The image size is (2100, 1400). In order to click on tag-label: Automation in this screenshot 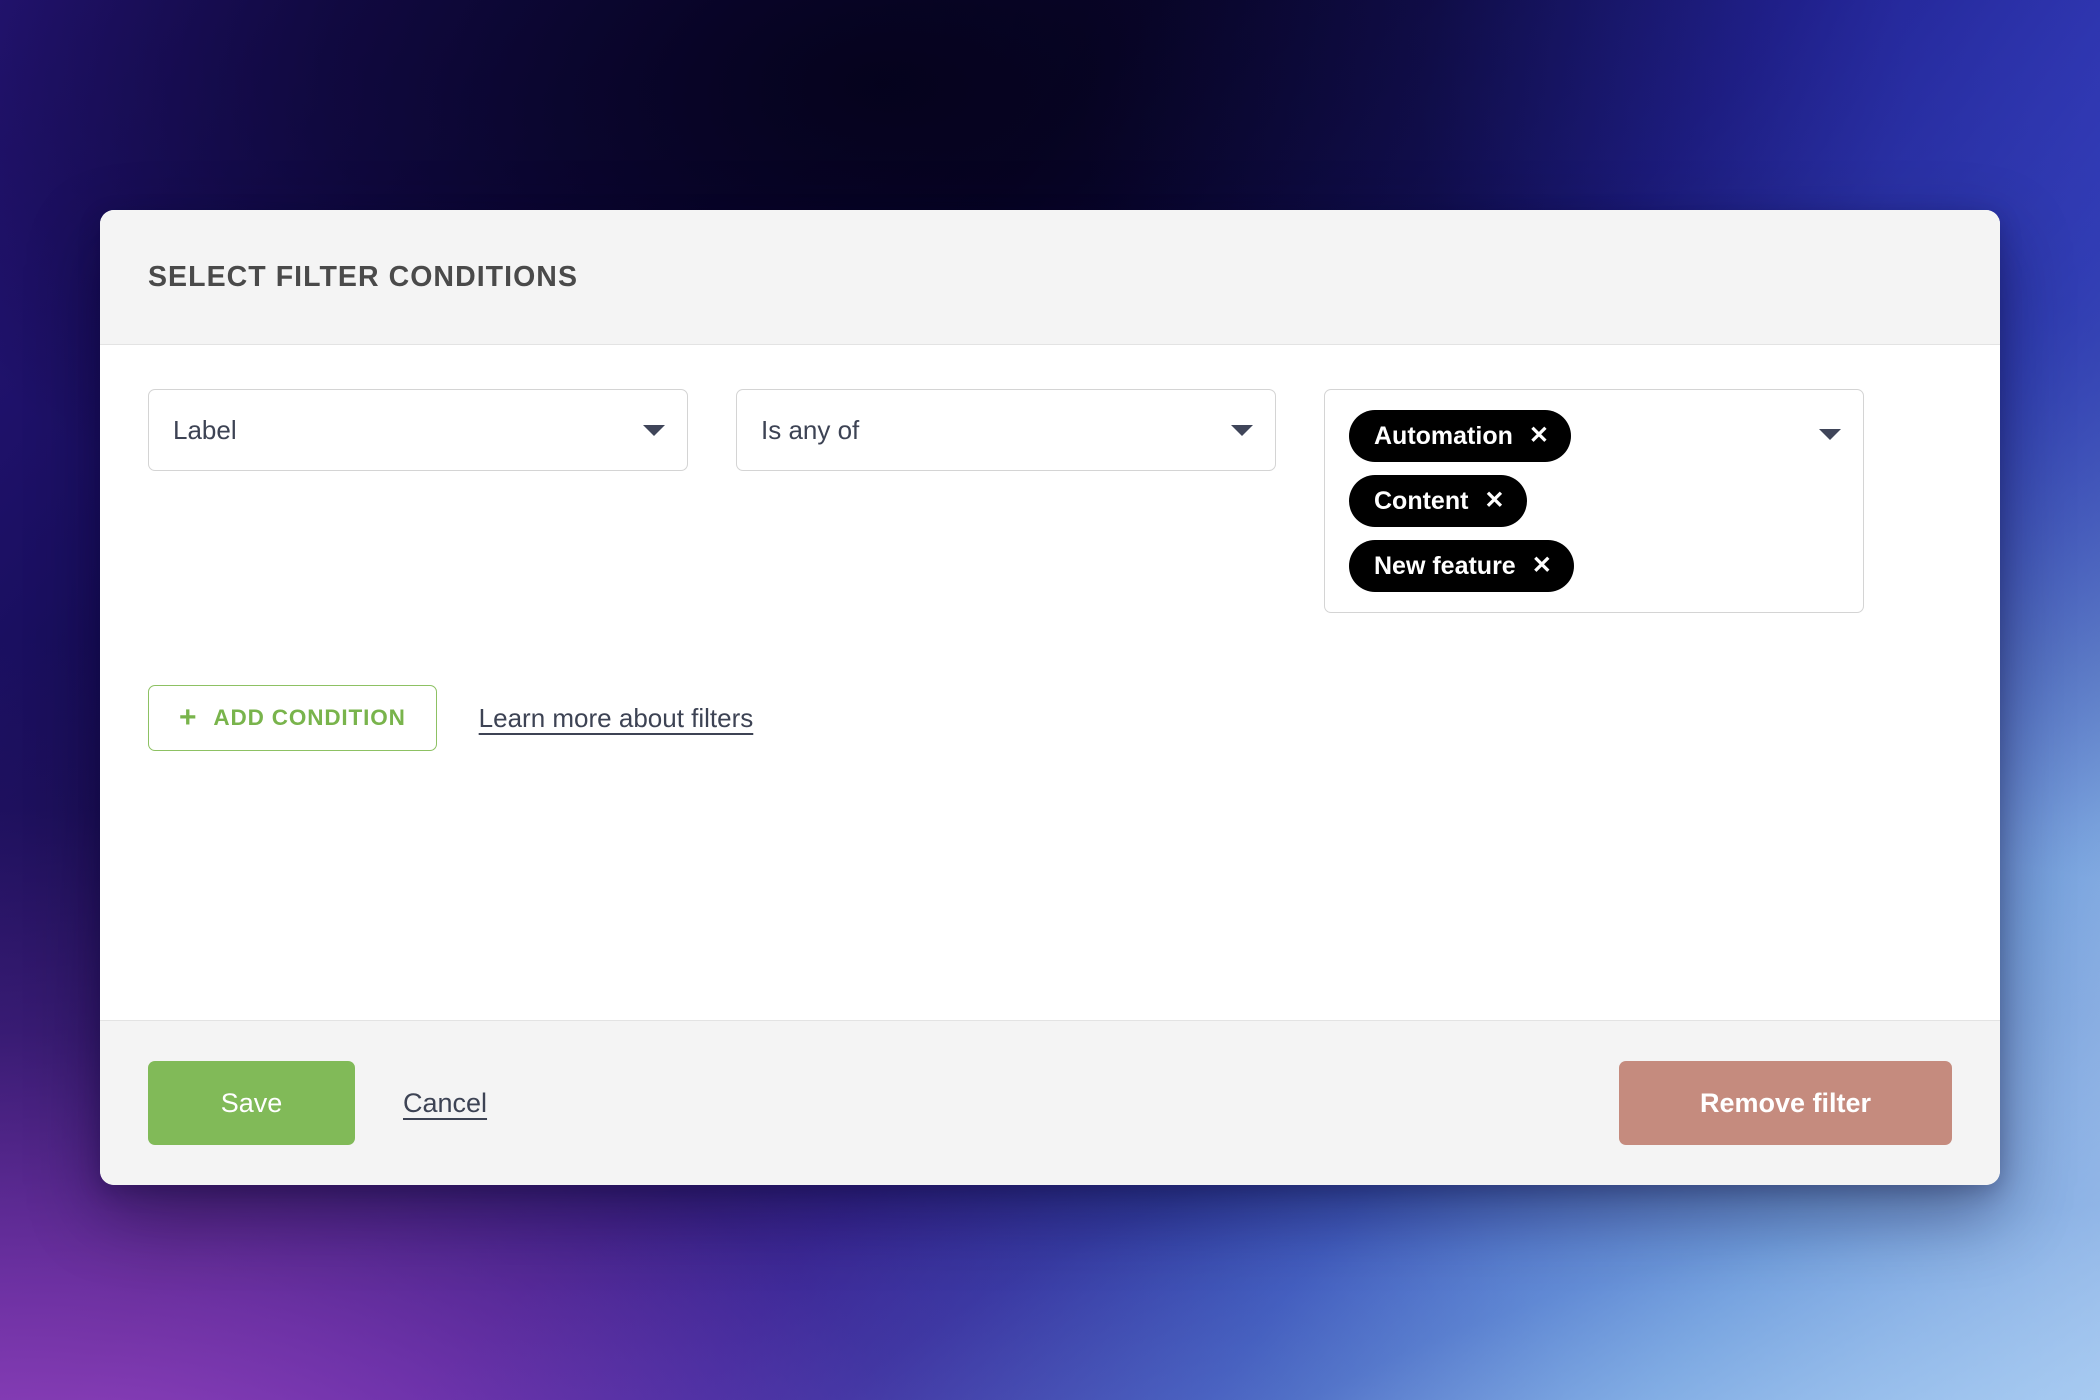, I will do `click(1443, 435)`.